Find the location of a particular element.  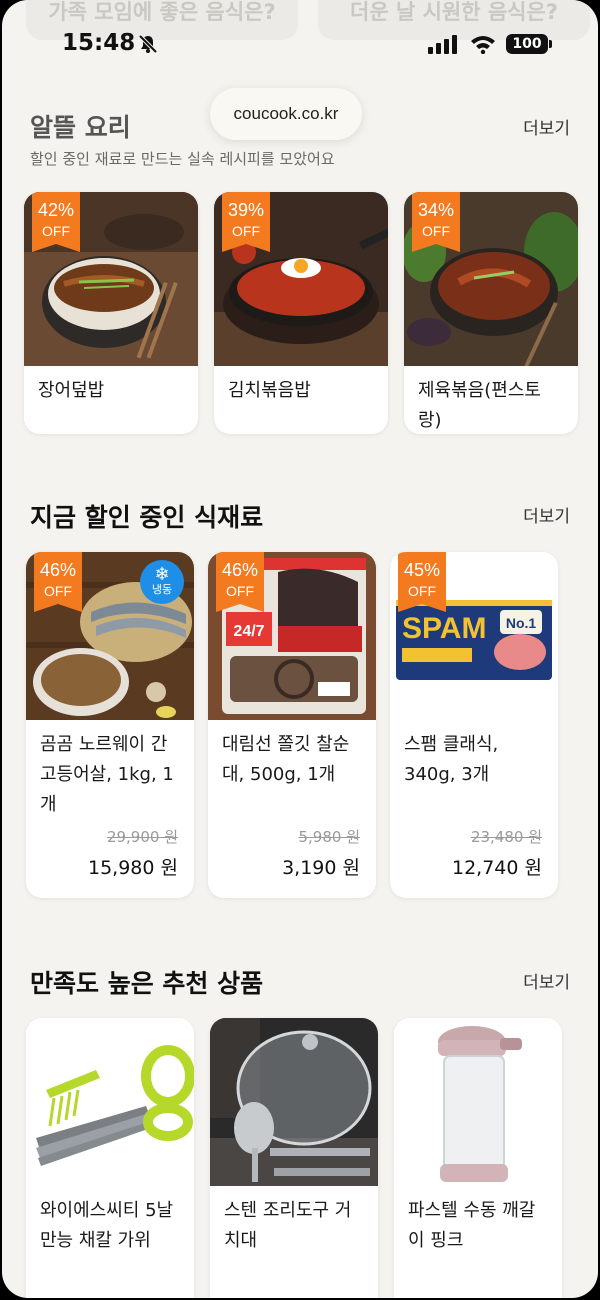

battery-indicator: 100 is located at coordinates (529, 44).